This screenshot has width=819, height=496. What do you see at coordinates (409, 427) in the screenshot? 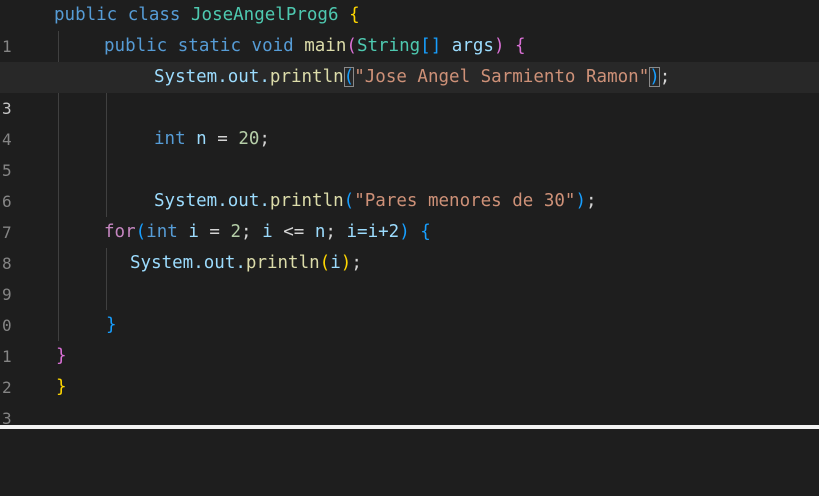
I see `bottom-border` at bounding box center [409, 427].